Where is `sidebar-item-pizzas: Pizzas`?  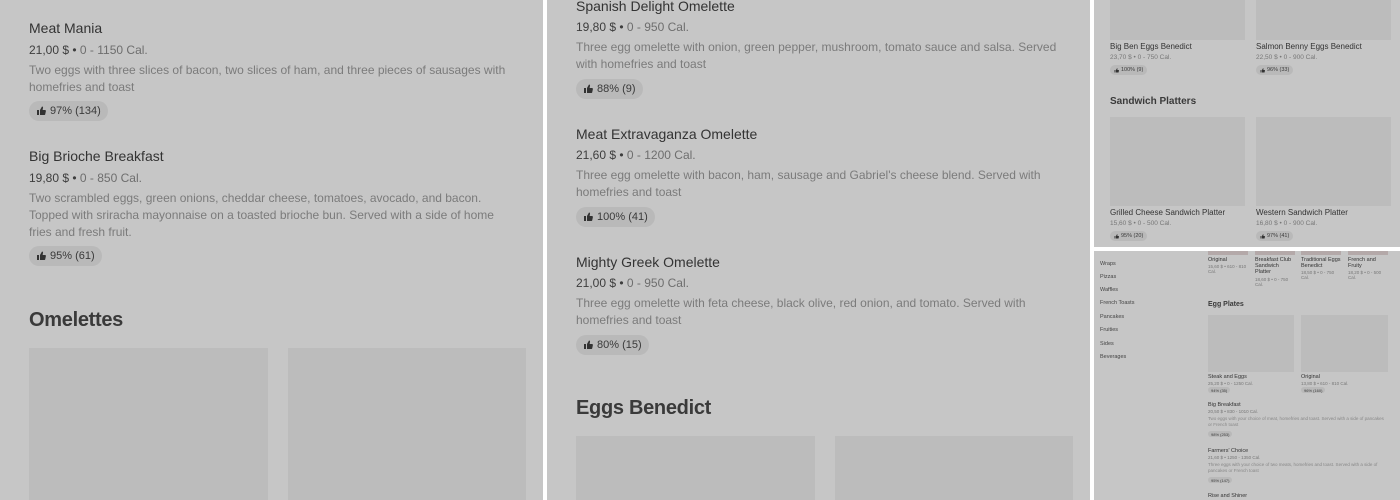 sidebar-item-pizzas: Pizzas is located at coordinates (1108, 277).